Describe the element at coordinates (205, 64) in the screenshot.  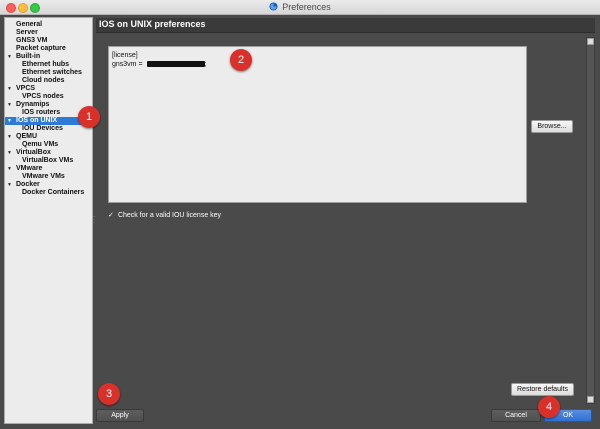
I see `license-key-terminator: ;` at that location.